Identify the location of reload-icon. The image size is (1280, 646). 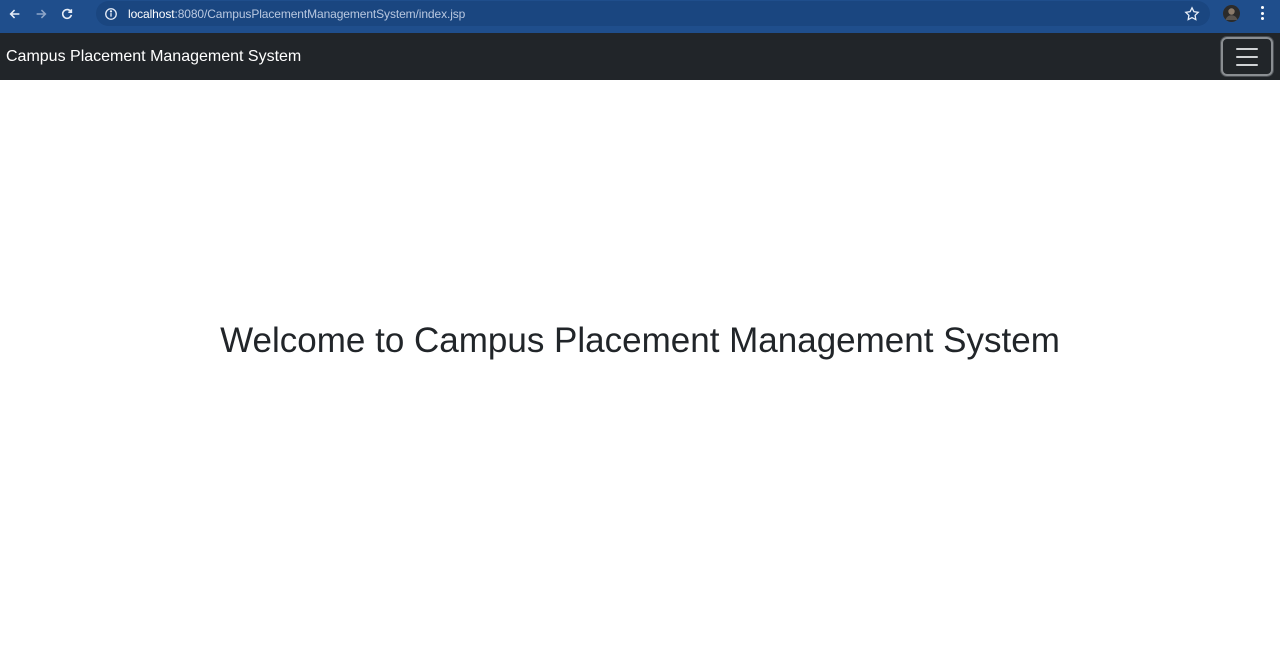
(67, 13).